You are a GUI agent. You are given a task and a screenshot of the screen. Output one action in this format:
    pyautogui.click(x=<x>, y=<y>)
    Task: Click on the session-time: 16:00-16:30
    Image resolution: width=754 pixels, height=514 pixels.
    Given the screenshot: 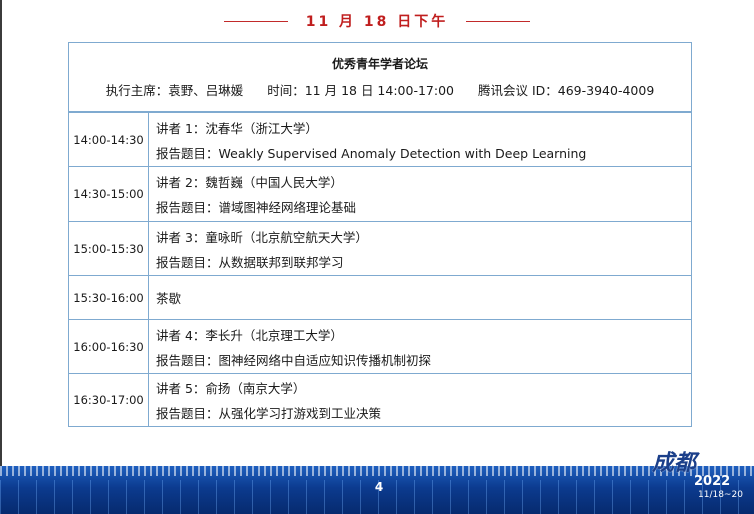 What is the action you would take?
    pyautogui.click(x=109, y=346)
    